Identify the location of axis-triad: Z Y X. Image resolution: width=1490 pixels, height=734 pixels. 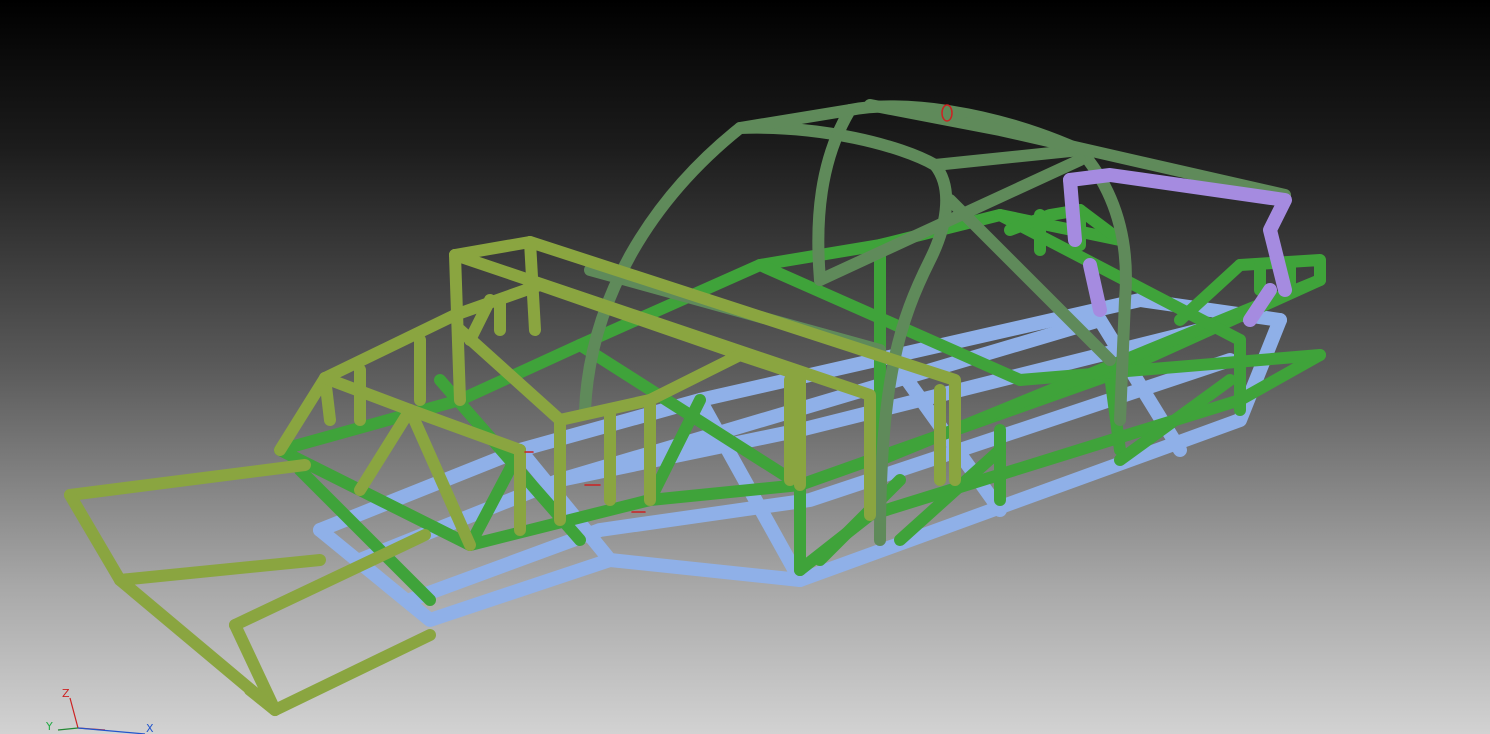
(99, 710).